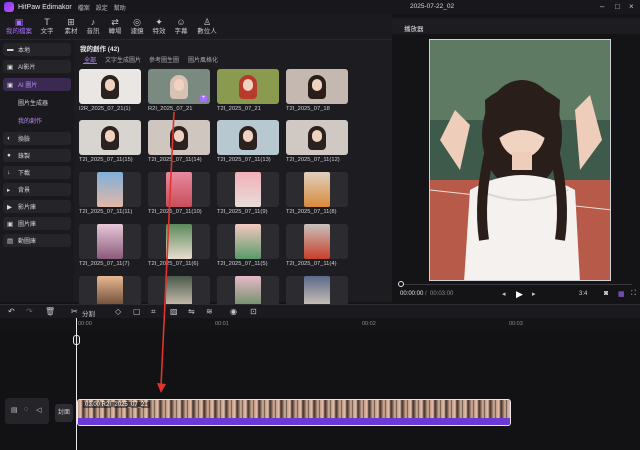  Describe the element at coordinates (181, 26) in the screenshot. I see `tool-subtitle: ☺ 字幕` at that location.